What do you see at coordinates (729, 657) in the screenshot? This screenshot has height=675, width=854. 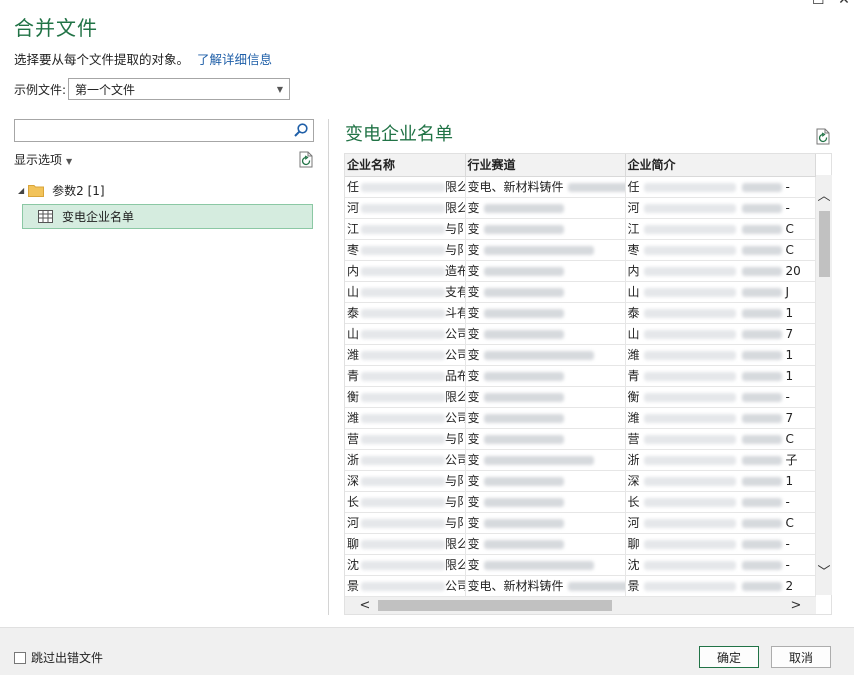 I see `ok-button: 确定` at bounding box center [729, 657].